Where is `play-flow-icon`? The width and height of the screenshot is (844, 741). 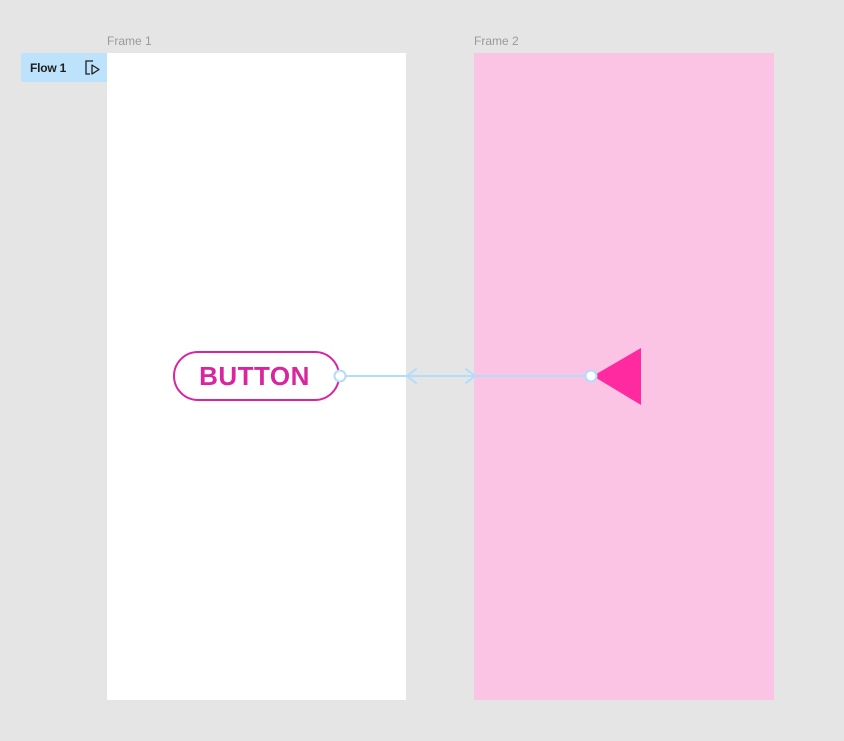
play-flow-icon is located at coordinates (92, 67).